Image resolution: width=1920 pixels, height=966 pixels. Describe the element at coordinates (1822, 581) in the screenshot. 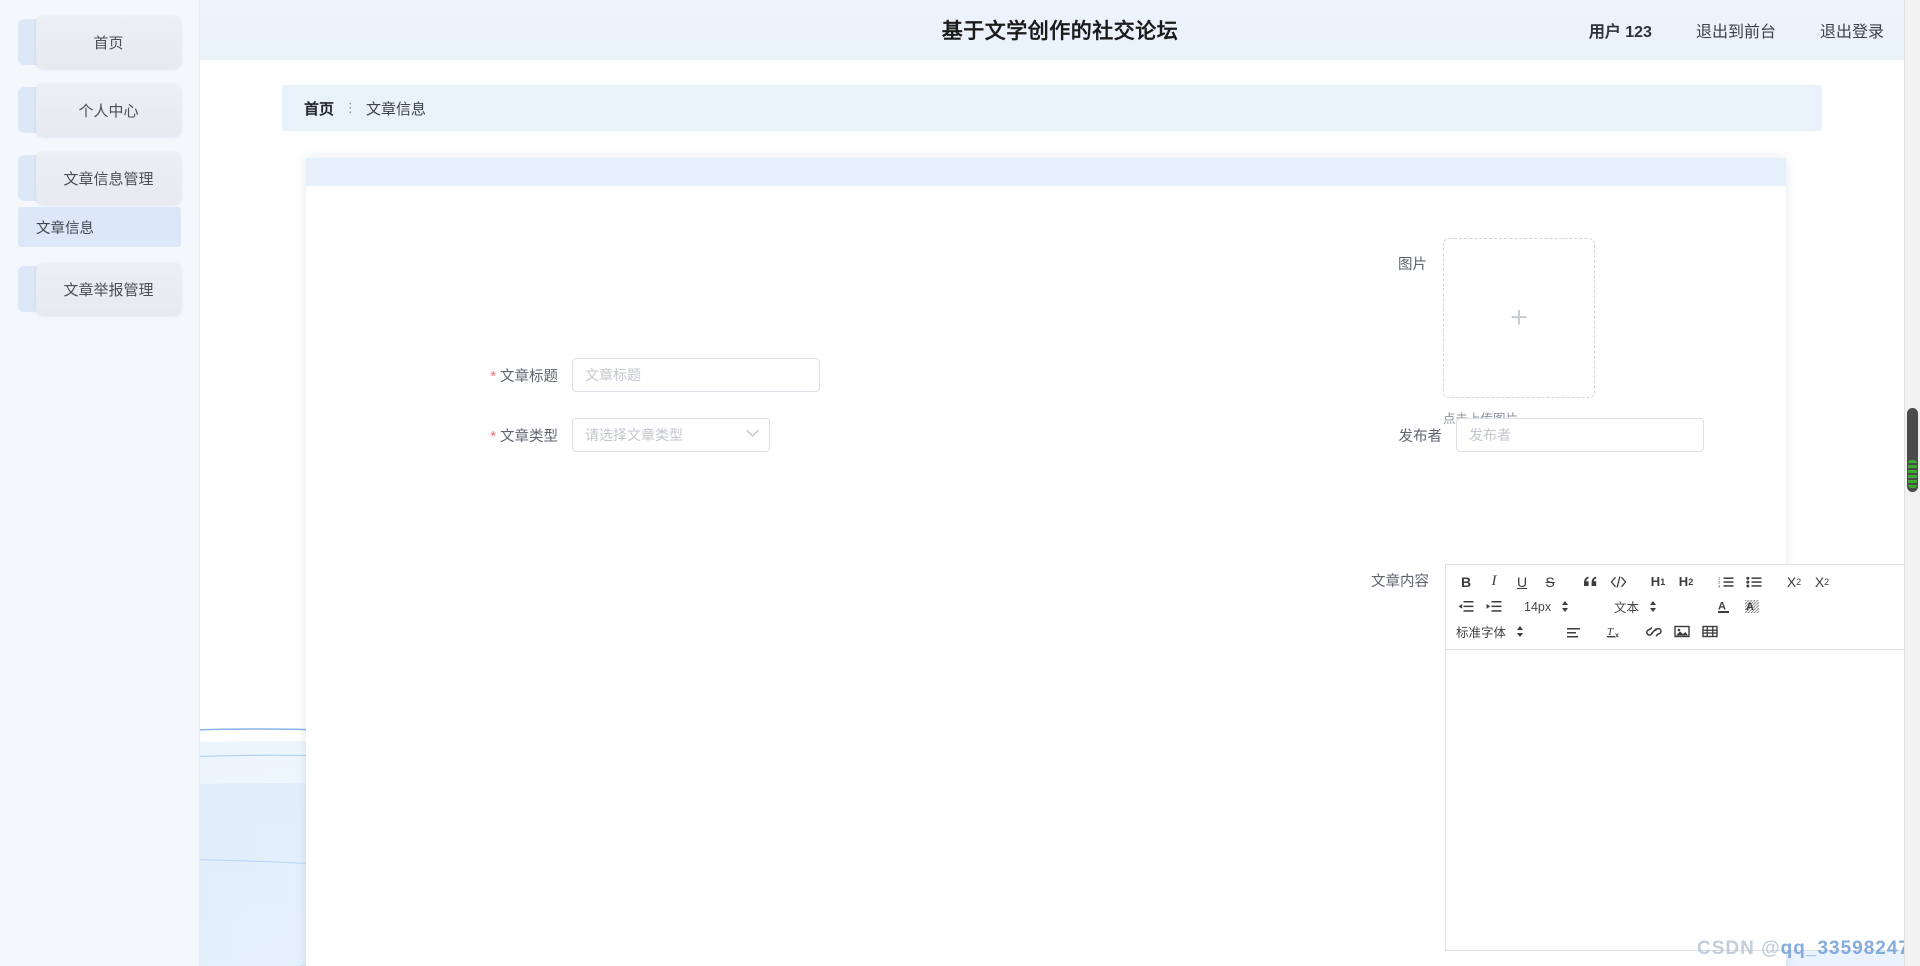

I see `superscript-icon: X2` at that location.